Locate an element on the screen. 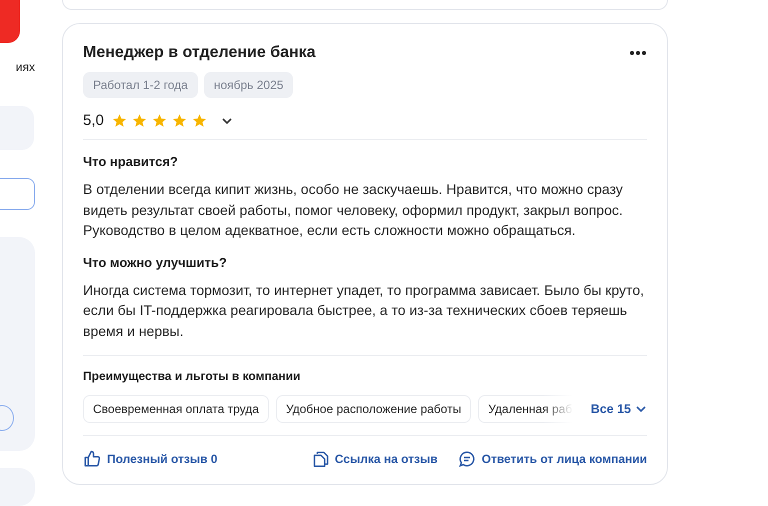  review-text: Иногда система тормозит, то интернет упадет, то программа зависает. Было бы круто, если бы IT-поддержка реагировала быстрее, а то из-за технических сбоев теряешь время и нервы. is located at coordinates (364, 310).